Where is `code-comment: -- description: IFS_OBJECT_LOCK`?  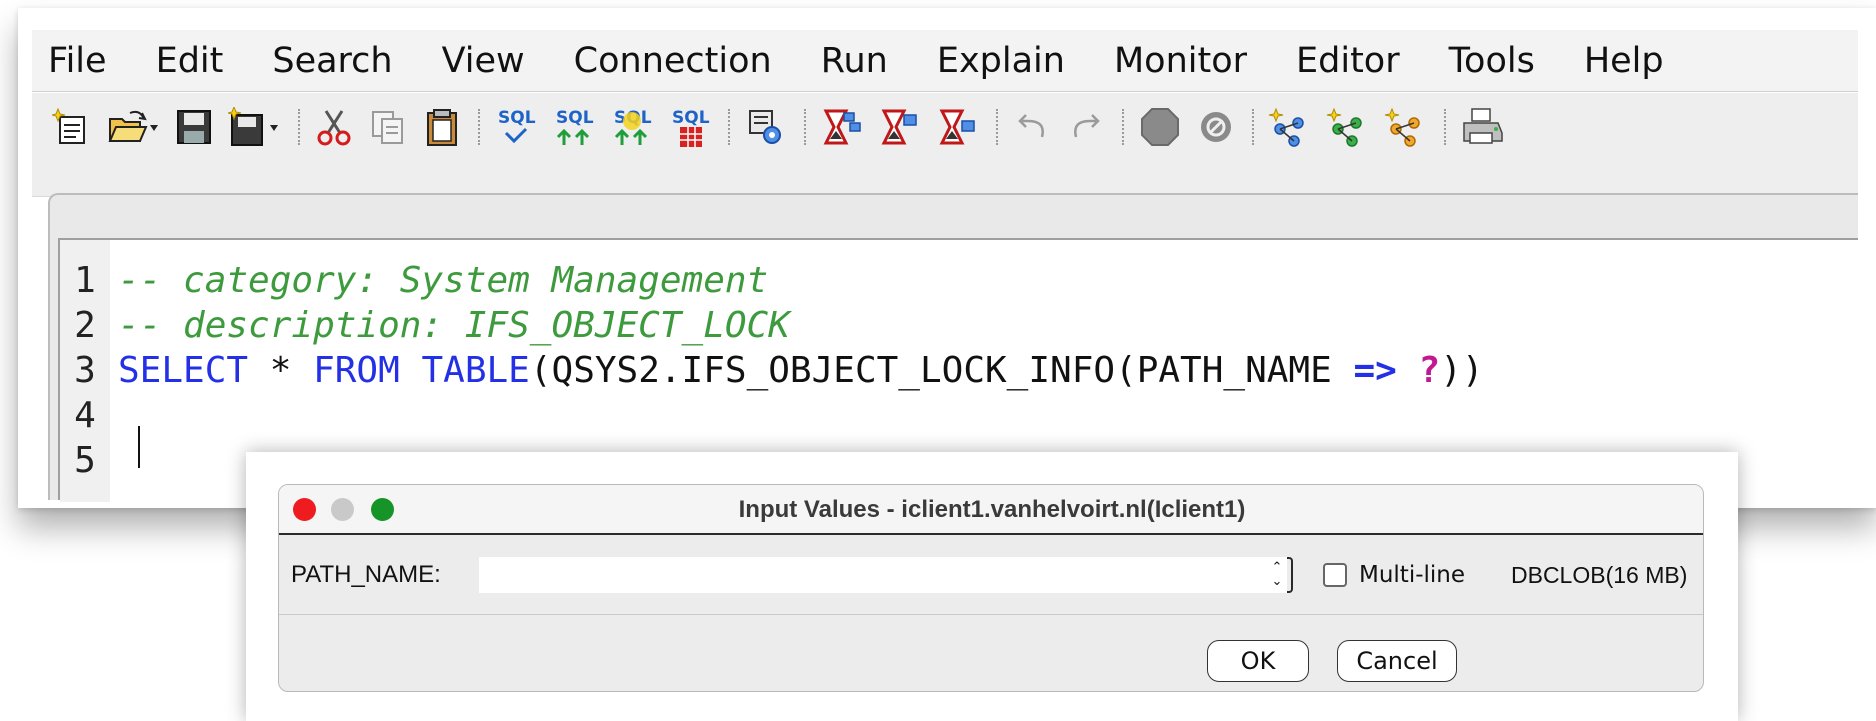
code-comment: -- description: IFS_OBJECT_LOCK is located at coordinates (454, 325).